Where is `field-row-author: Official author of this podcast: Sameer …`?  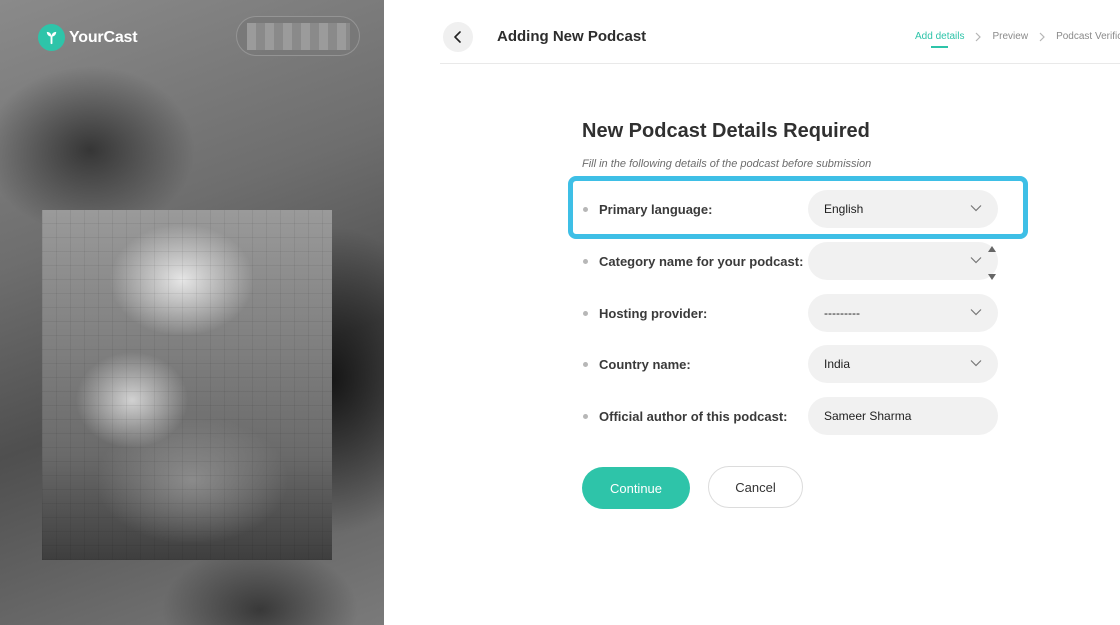 field-row-author: Official author of this podcast: Sameer … is located at coordinates (792, 416).